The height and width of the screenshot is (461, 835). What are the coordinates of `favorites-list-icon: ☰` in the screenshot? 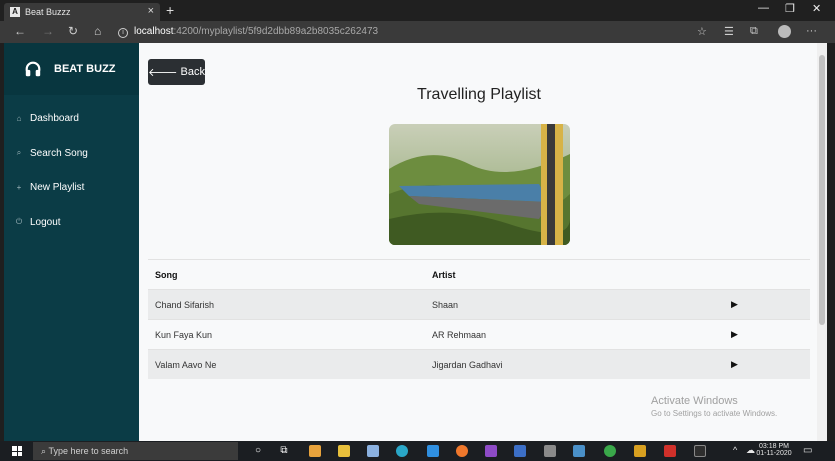 It's located at (729, 31).